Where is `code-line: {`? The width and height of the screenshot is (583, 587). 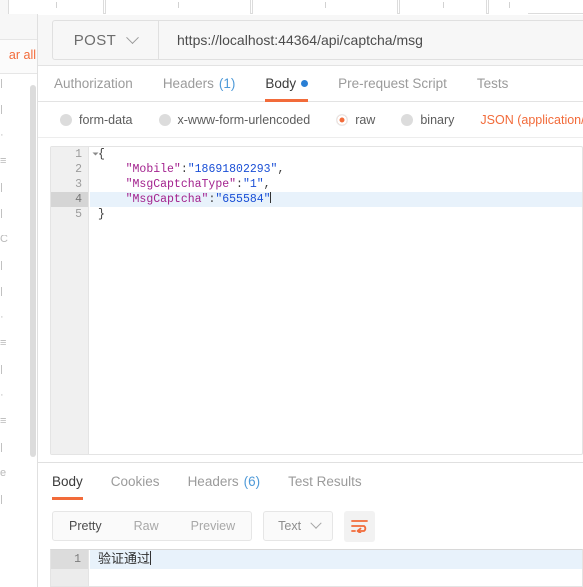 code-line: { is located at coordinates (336, 154).